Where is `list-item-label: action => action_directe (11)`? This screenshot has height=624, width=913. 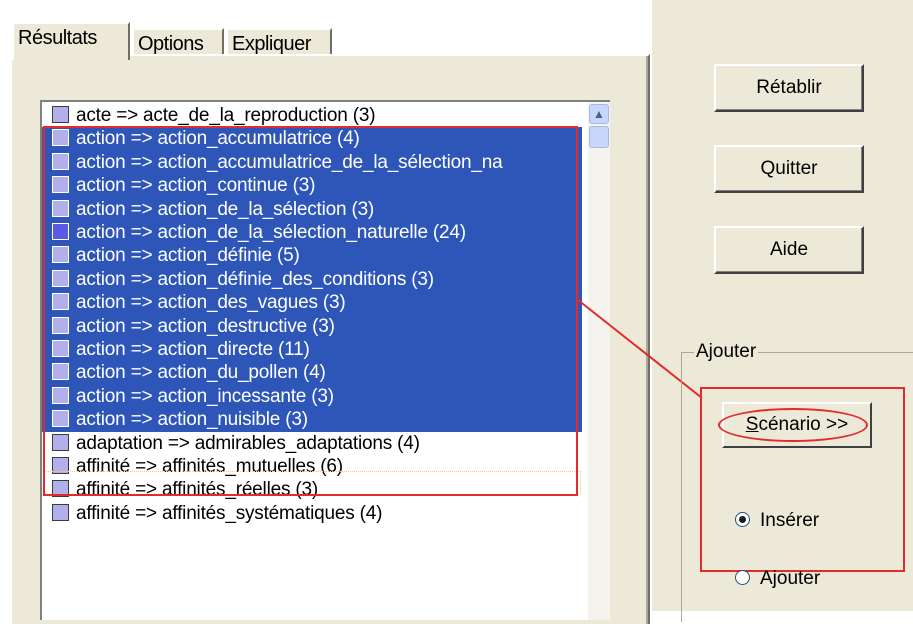
list-item-label: action => action_directe (11) is located at coordinates (193, 349).